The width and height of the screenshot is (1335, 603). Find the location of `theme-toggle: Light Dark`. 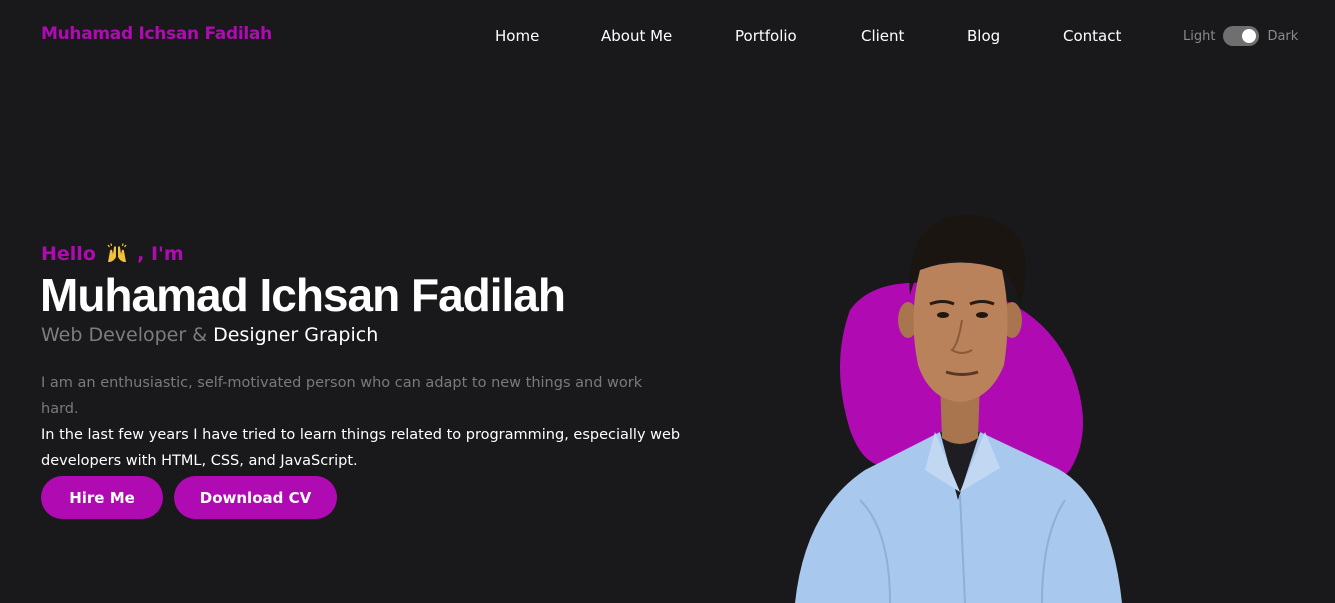

theme-toggle: Light Dark is located at coordinates (1240, 36).